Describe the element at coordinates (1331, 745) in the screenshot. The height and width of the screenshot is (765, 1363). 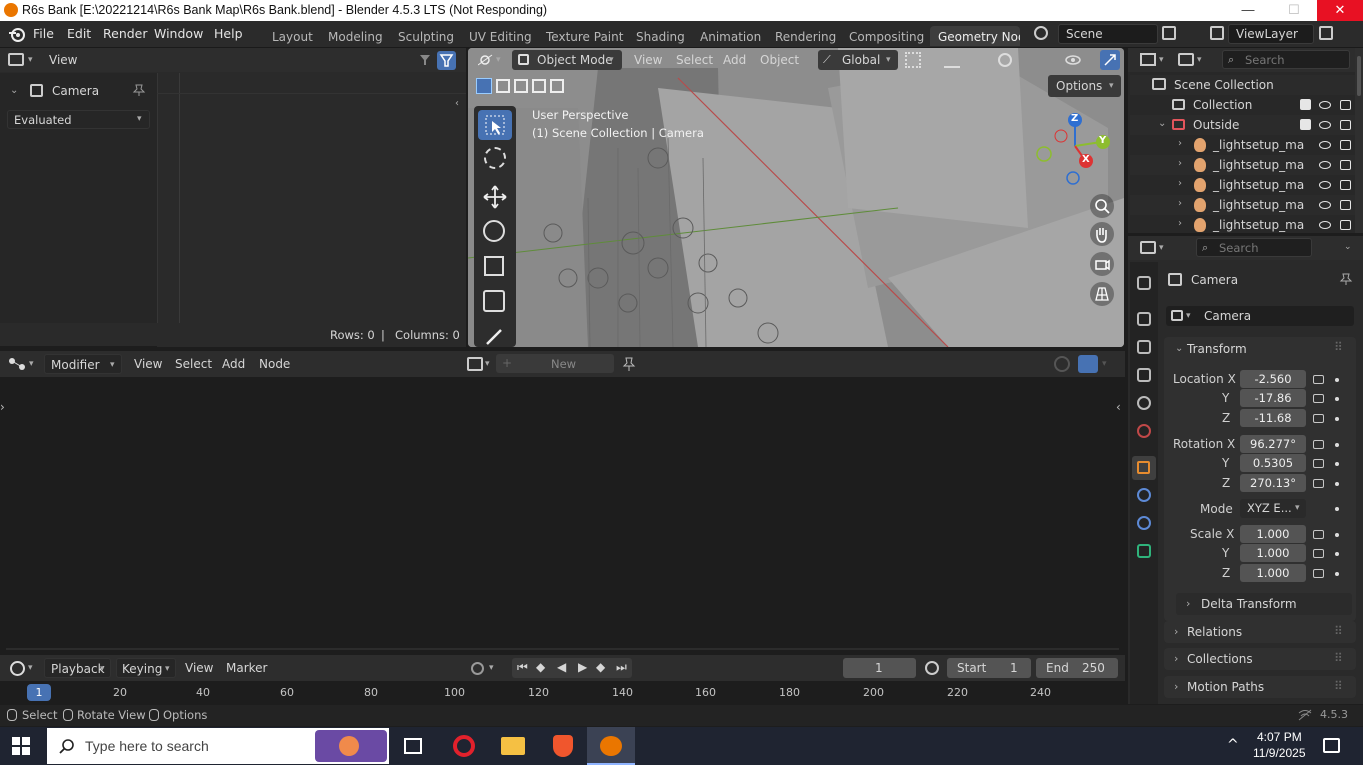
I see `notification-center-icon` at that location.